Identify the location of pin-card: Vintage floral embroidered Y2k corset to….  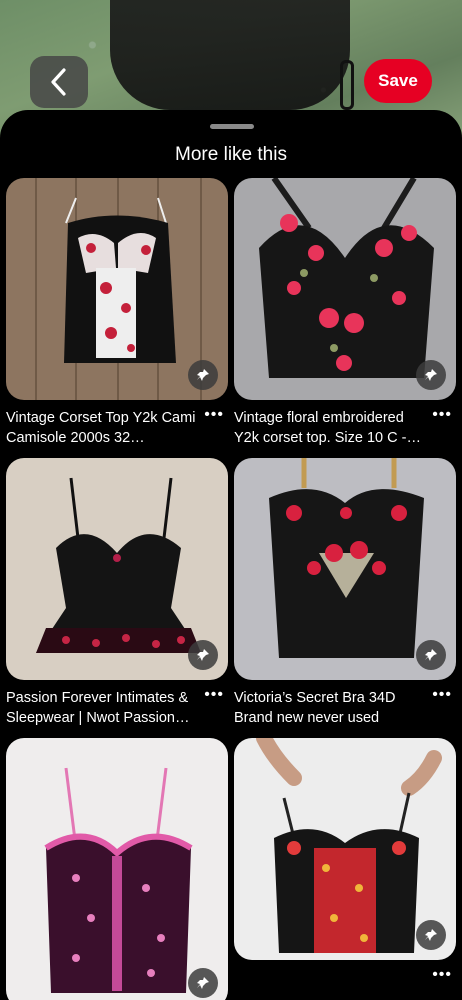
(345, 313).